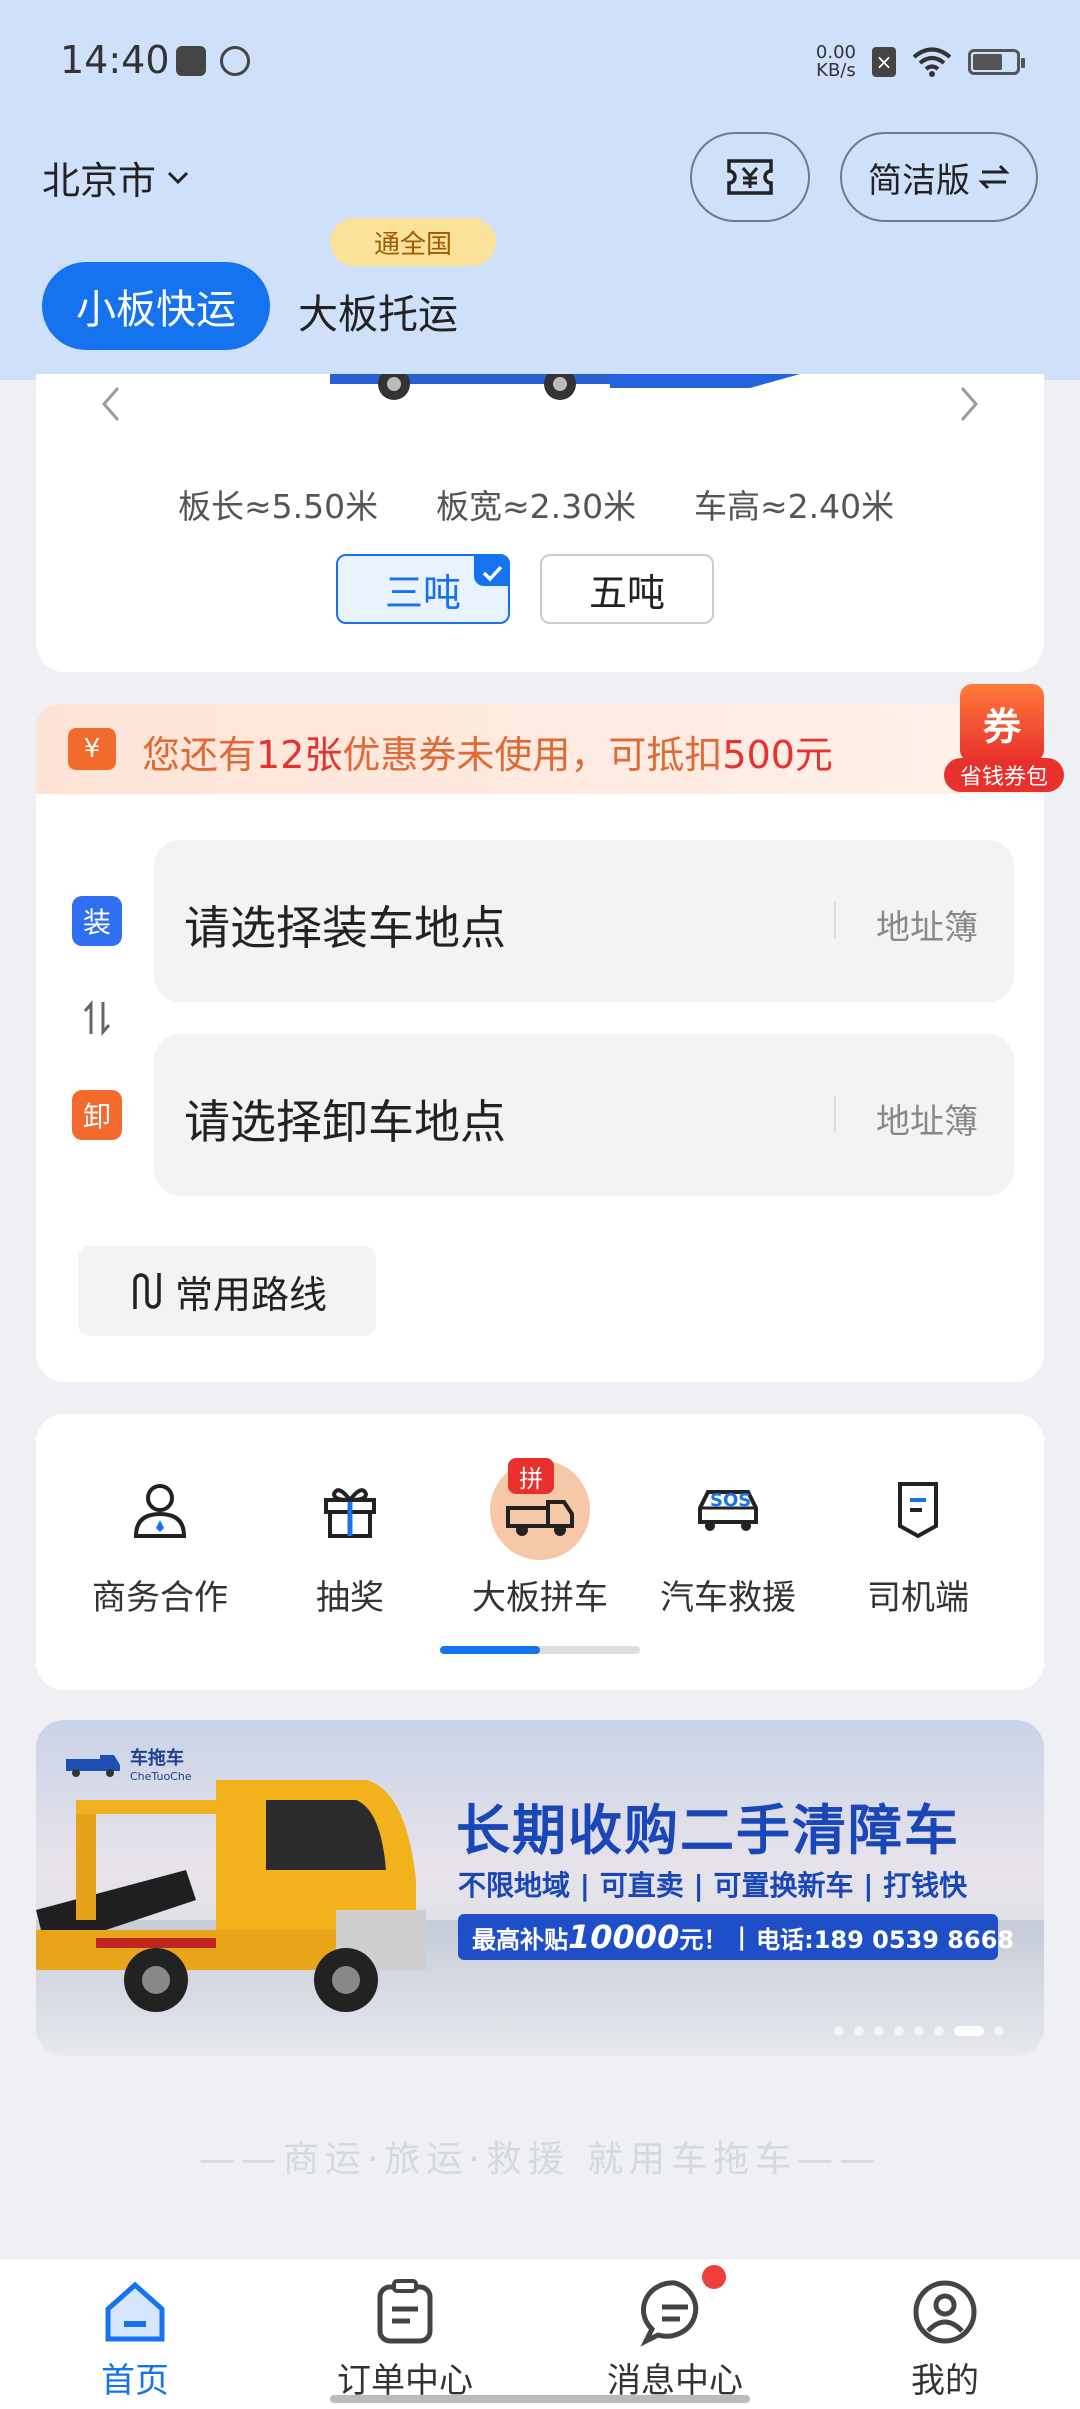  I want to click on message-icon, so click(683, 2306).